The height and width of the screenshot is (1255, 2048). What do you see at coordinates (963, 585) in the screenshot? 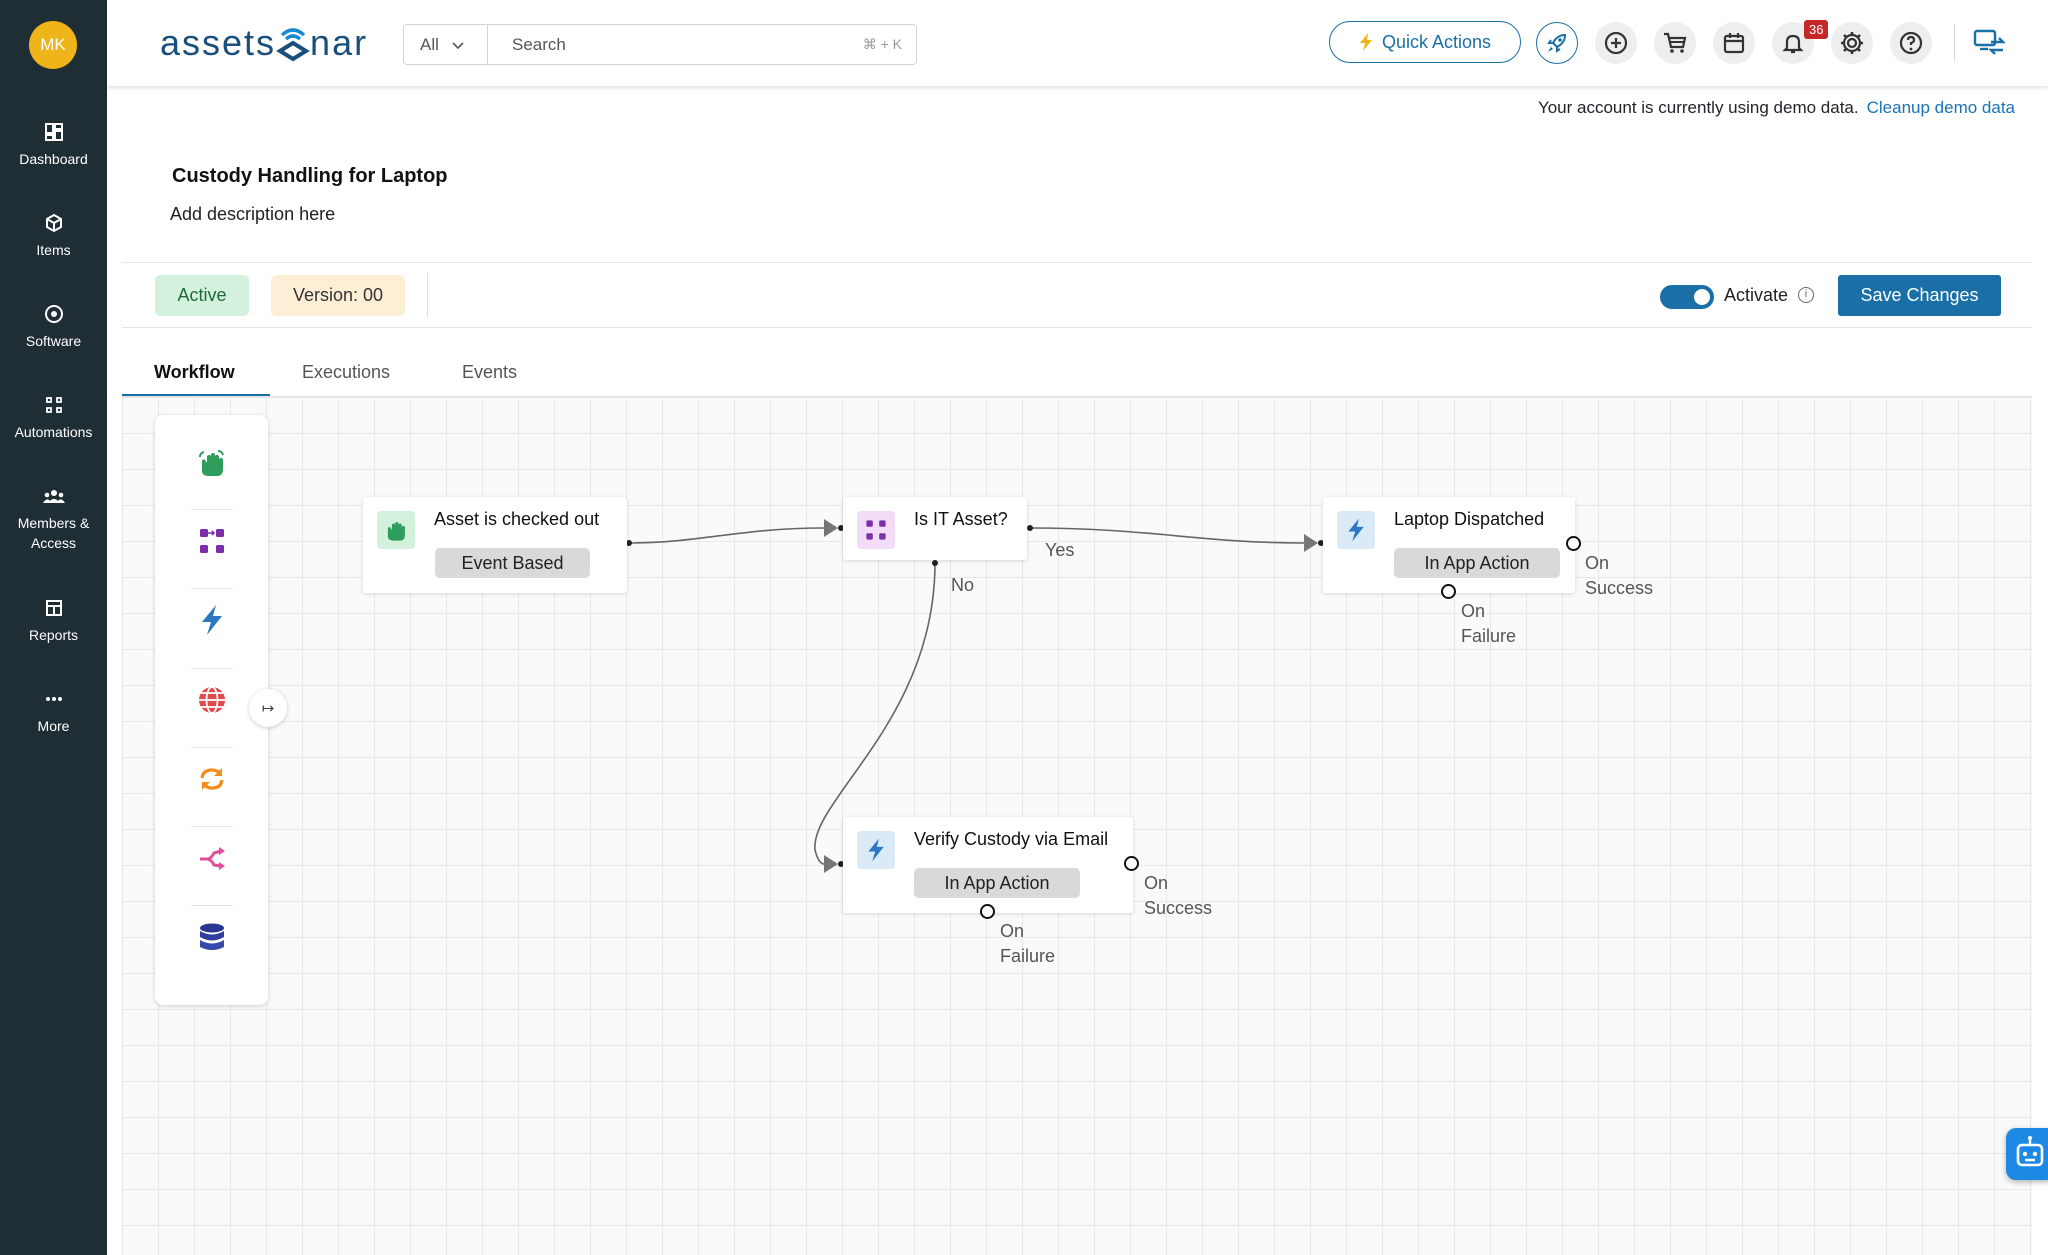
I see `edge-label-no: No` at bounding box center [963, 585].